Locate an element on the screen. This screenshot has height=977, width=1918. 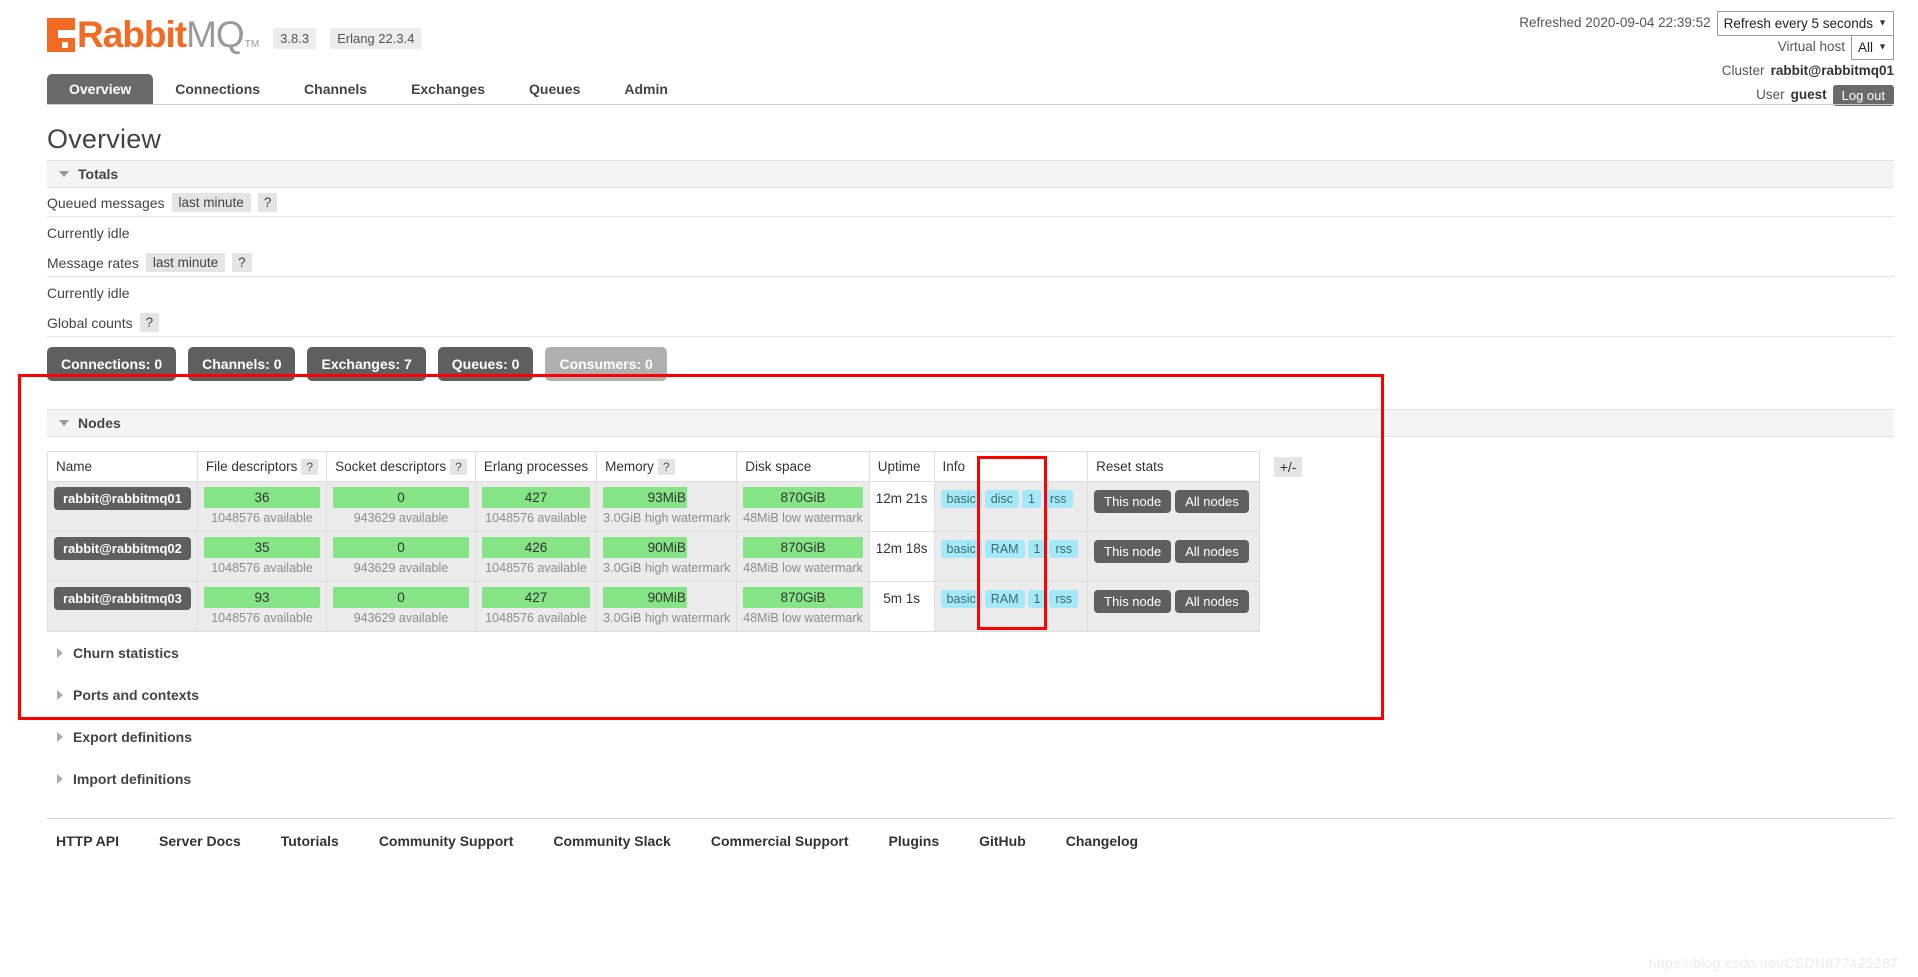
info-tag: disc is located at coordinates (1001, 499).